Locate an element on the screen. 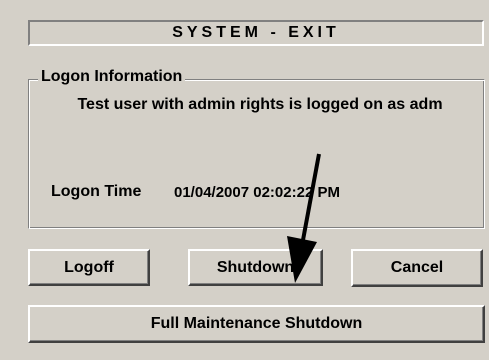 This screenshot has height=360, width=489. logoff-button: Logoff is located at coordinates (89, 267).